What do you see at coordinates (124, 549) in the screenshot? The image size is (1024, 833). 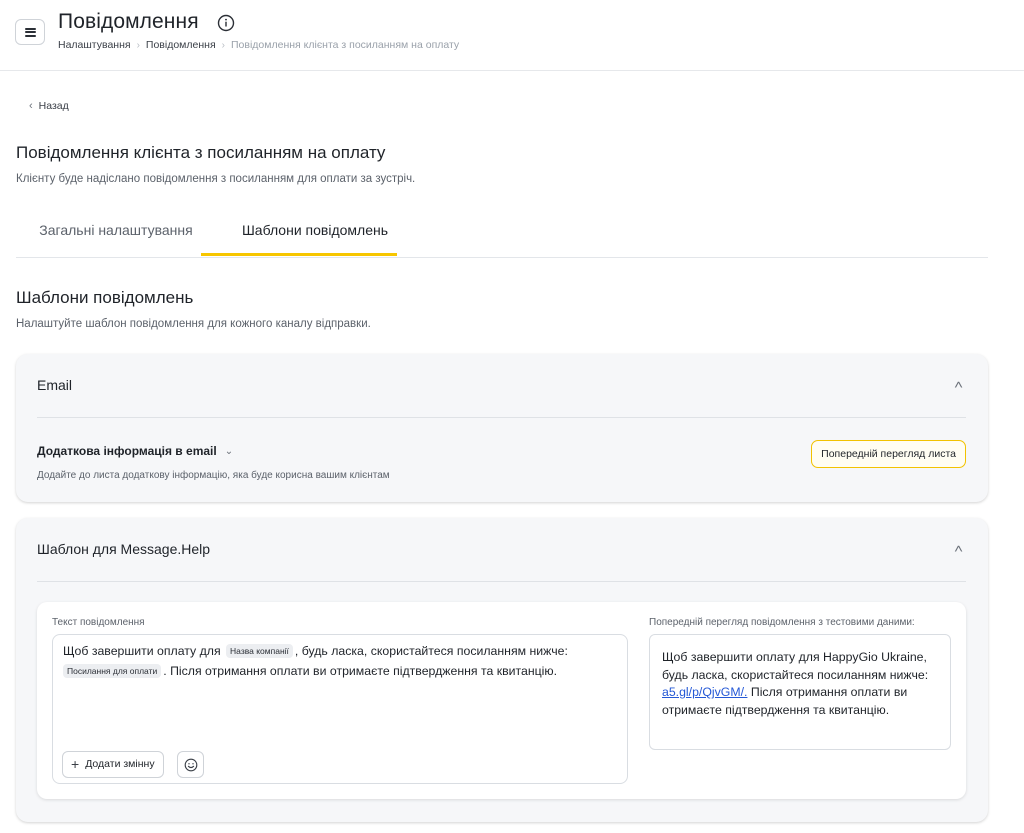 I see `message-help-card-title: Шаблон для Message.Help` at bounding box center [124, 549].